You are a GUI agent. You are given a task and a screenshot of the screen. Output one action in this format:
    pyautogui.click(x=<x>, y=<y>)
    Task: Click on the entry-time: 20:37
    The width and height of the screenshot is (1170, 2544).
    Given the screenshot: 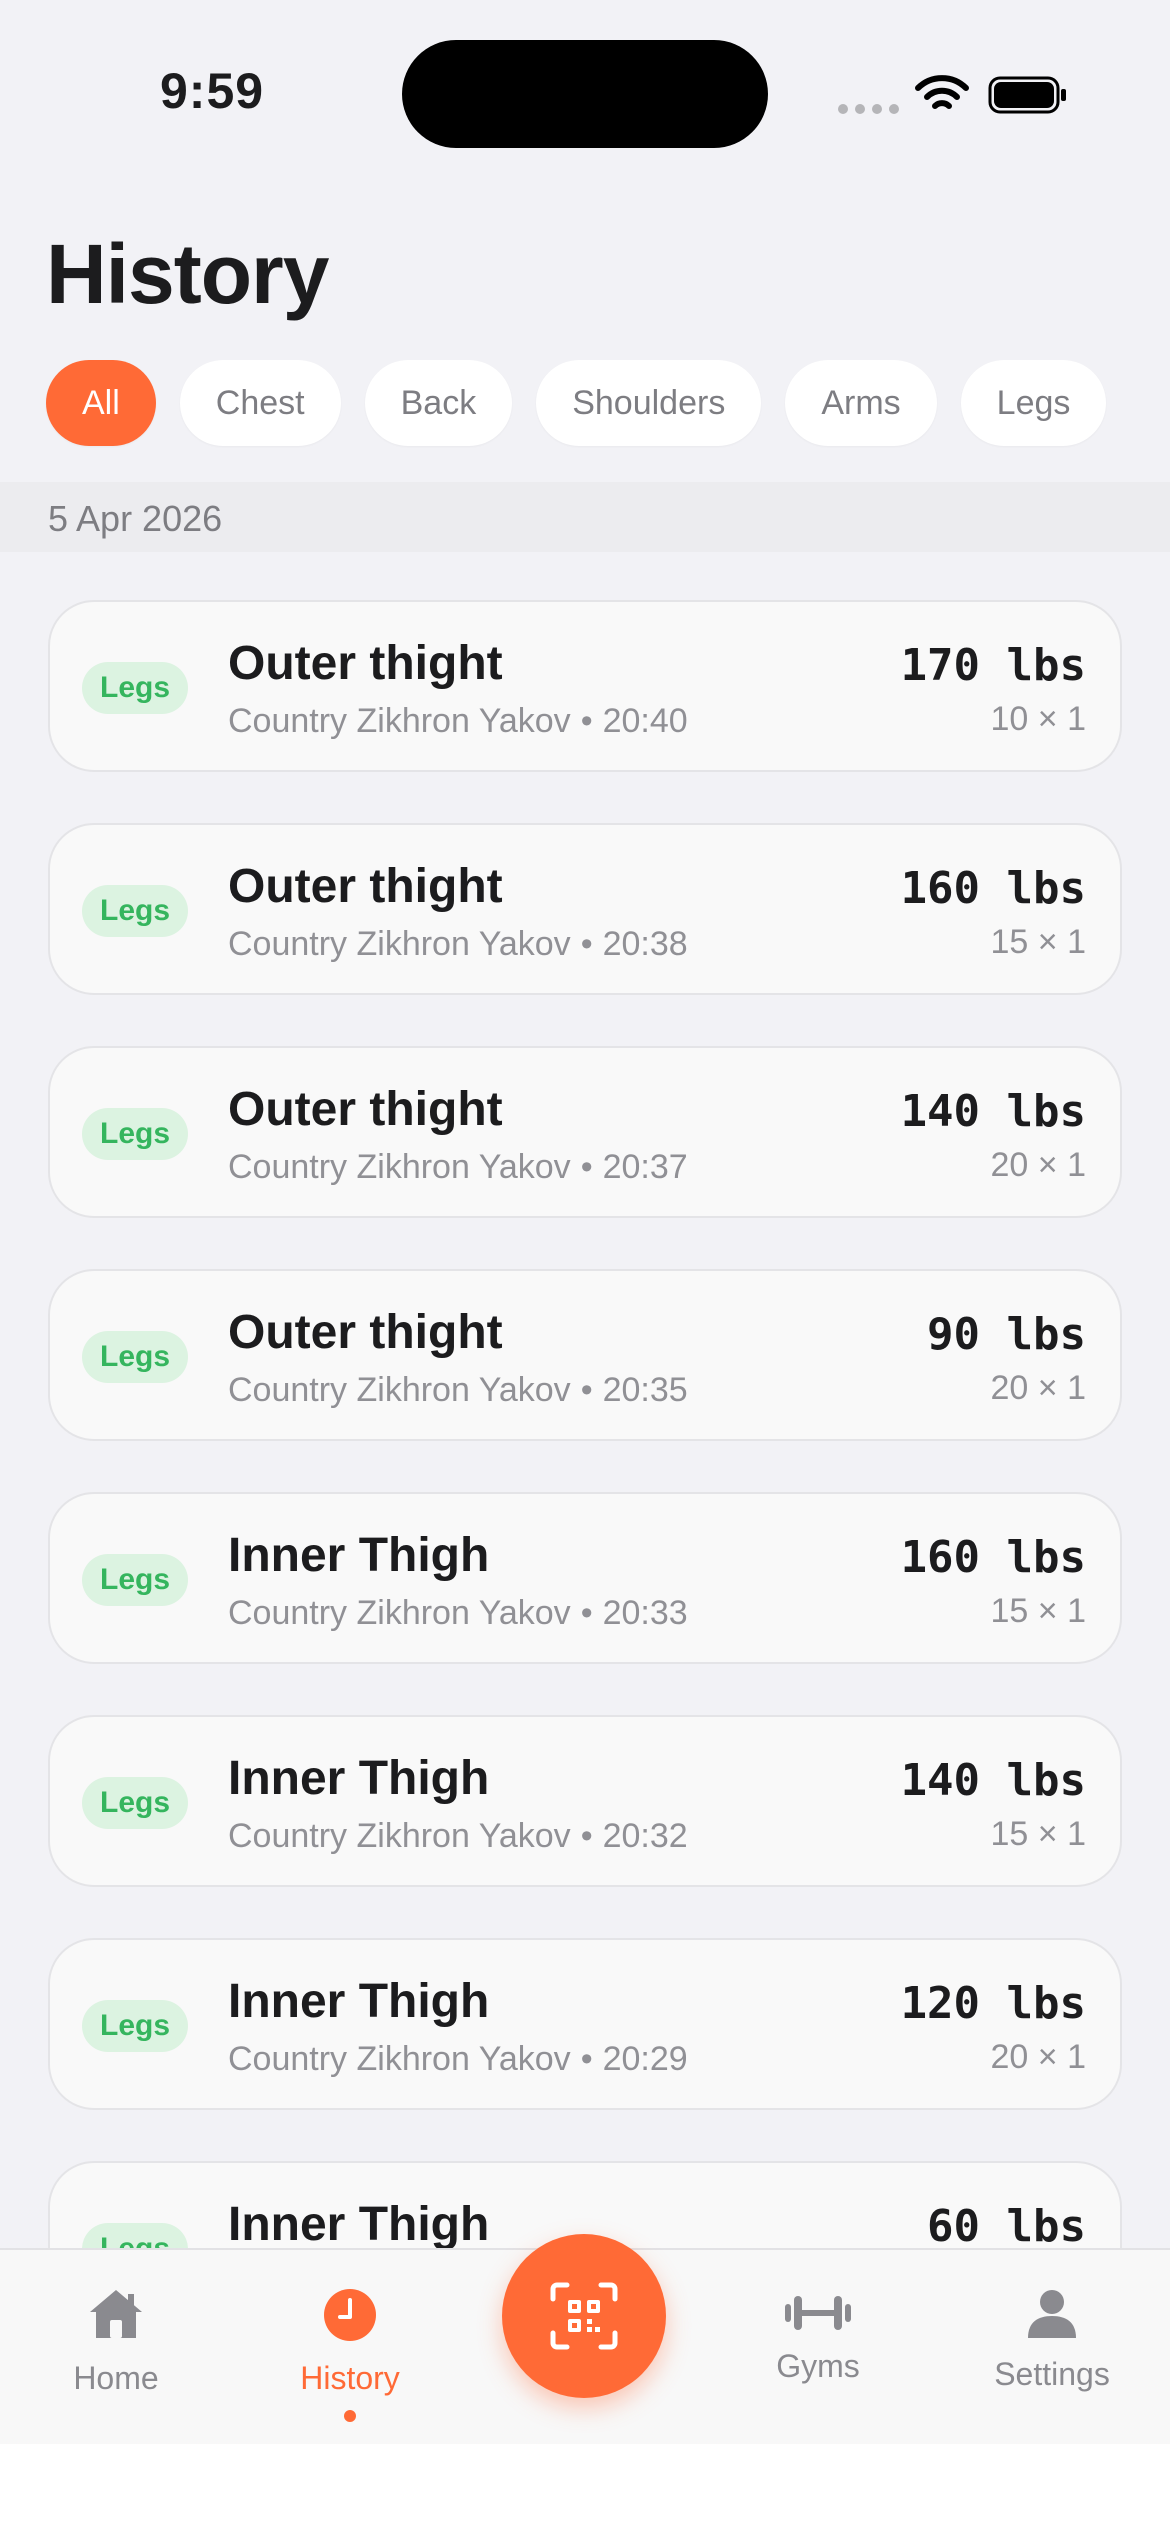 What is the action you would take?
    pyautogui.click(x=645, y=1167)
    